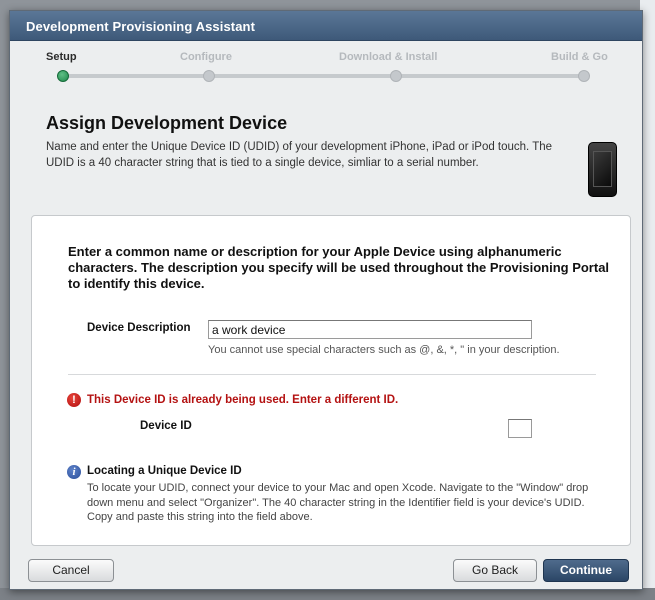 This screenshot has height=600, width=655. I want to click on step-dot-configure, so click(209, 76).